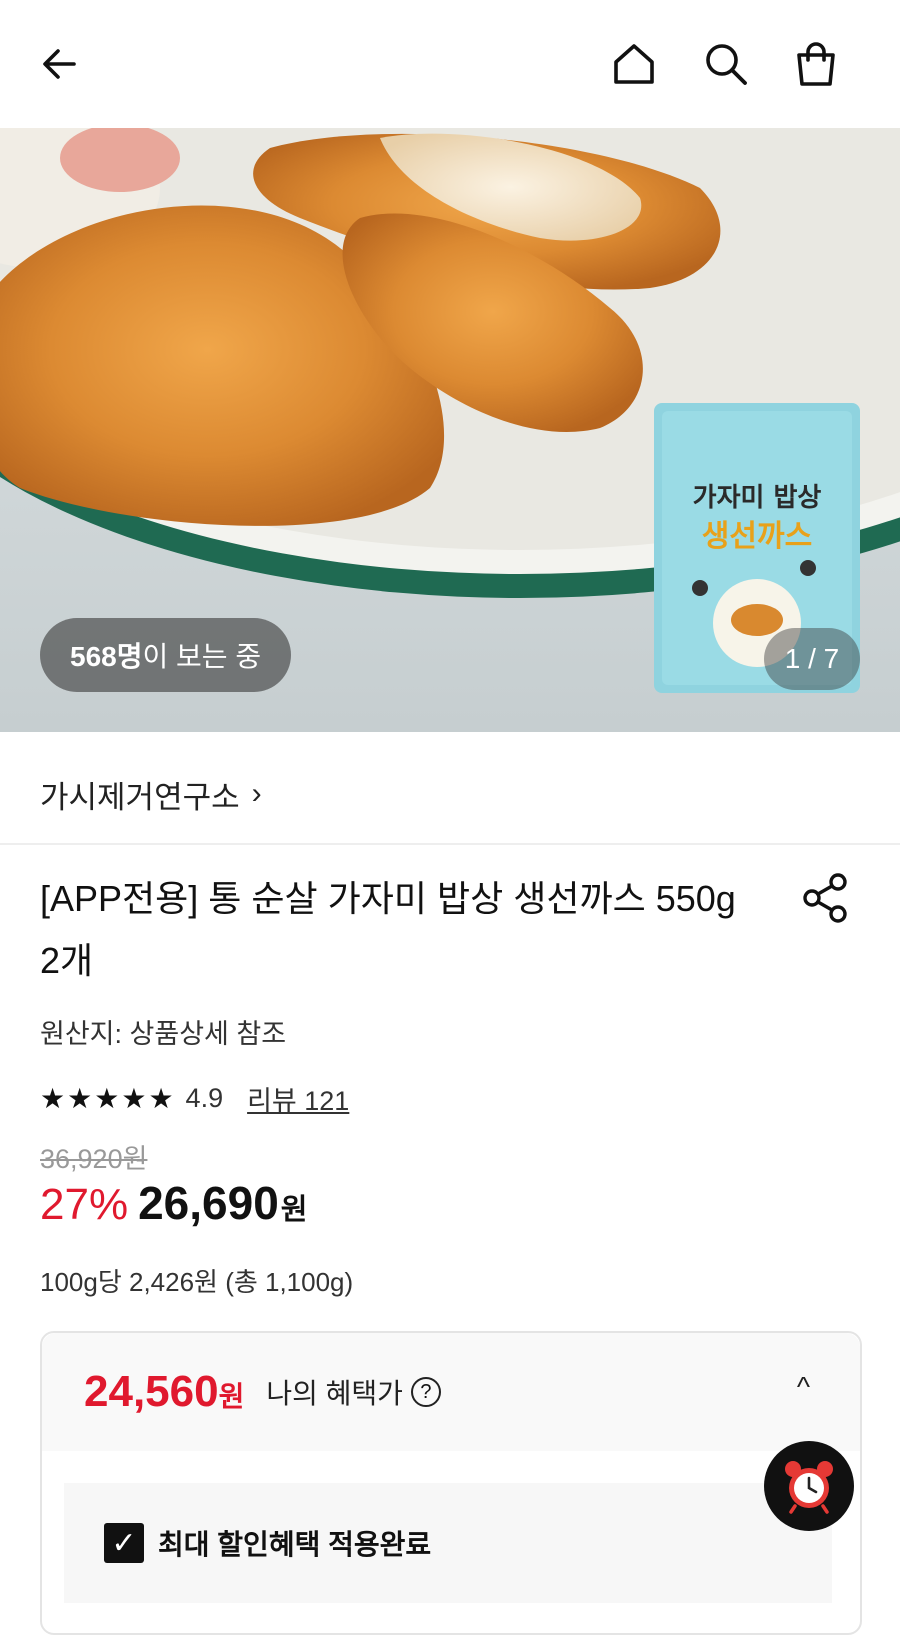 The height and width of the screenshot is (1635, 900). Describe the element at coordinates (298, 1098) in the screenshot. I see `review-count-link: 리뷰 121` at that location.